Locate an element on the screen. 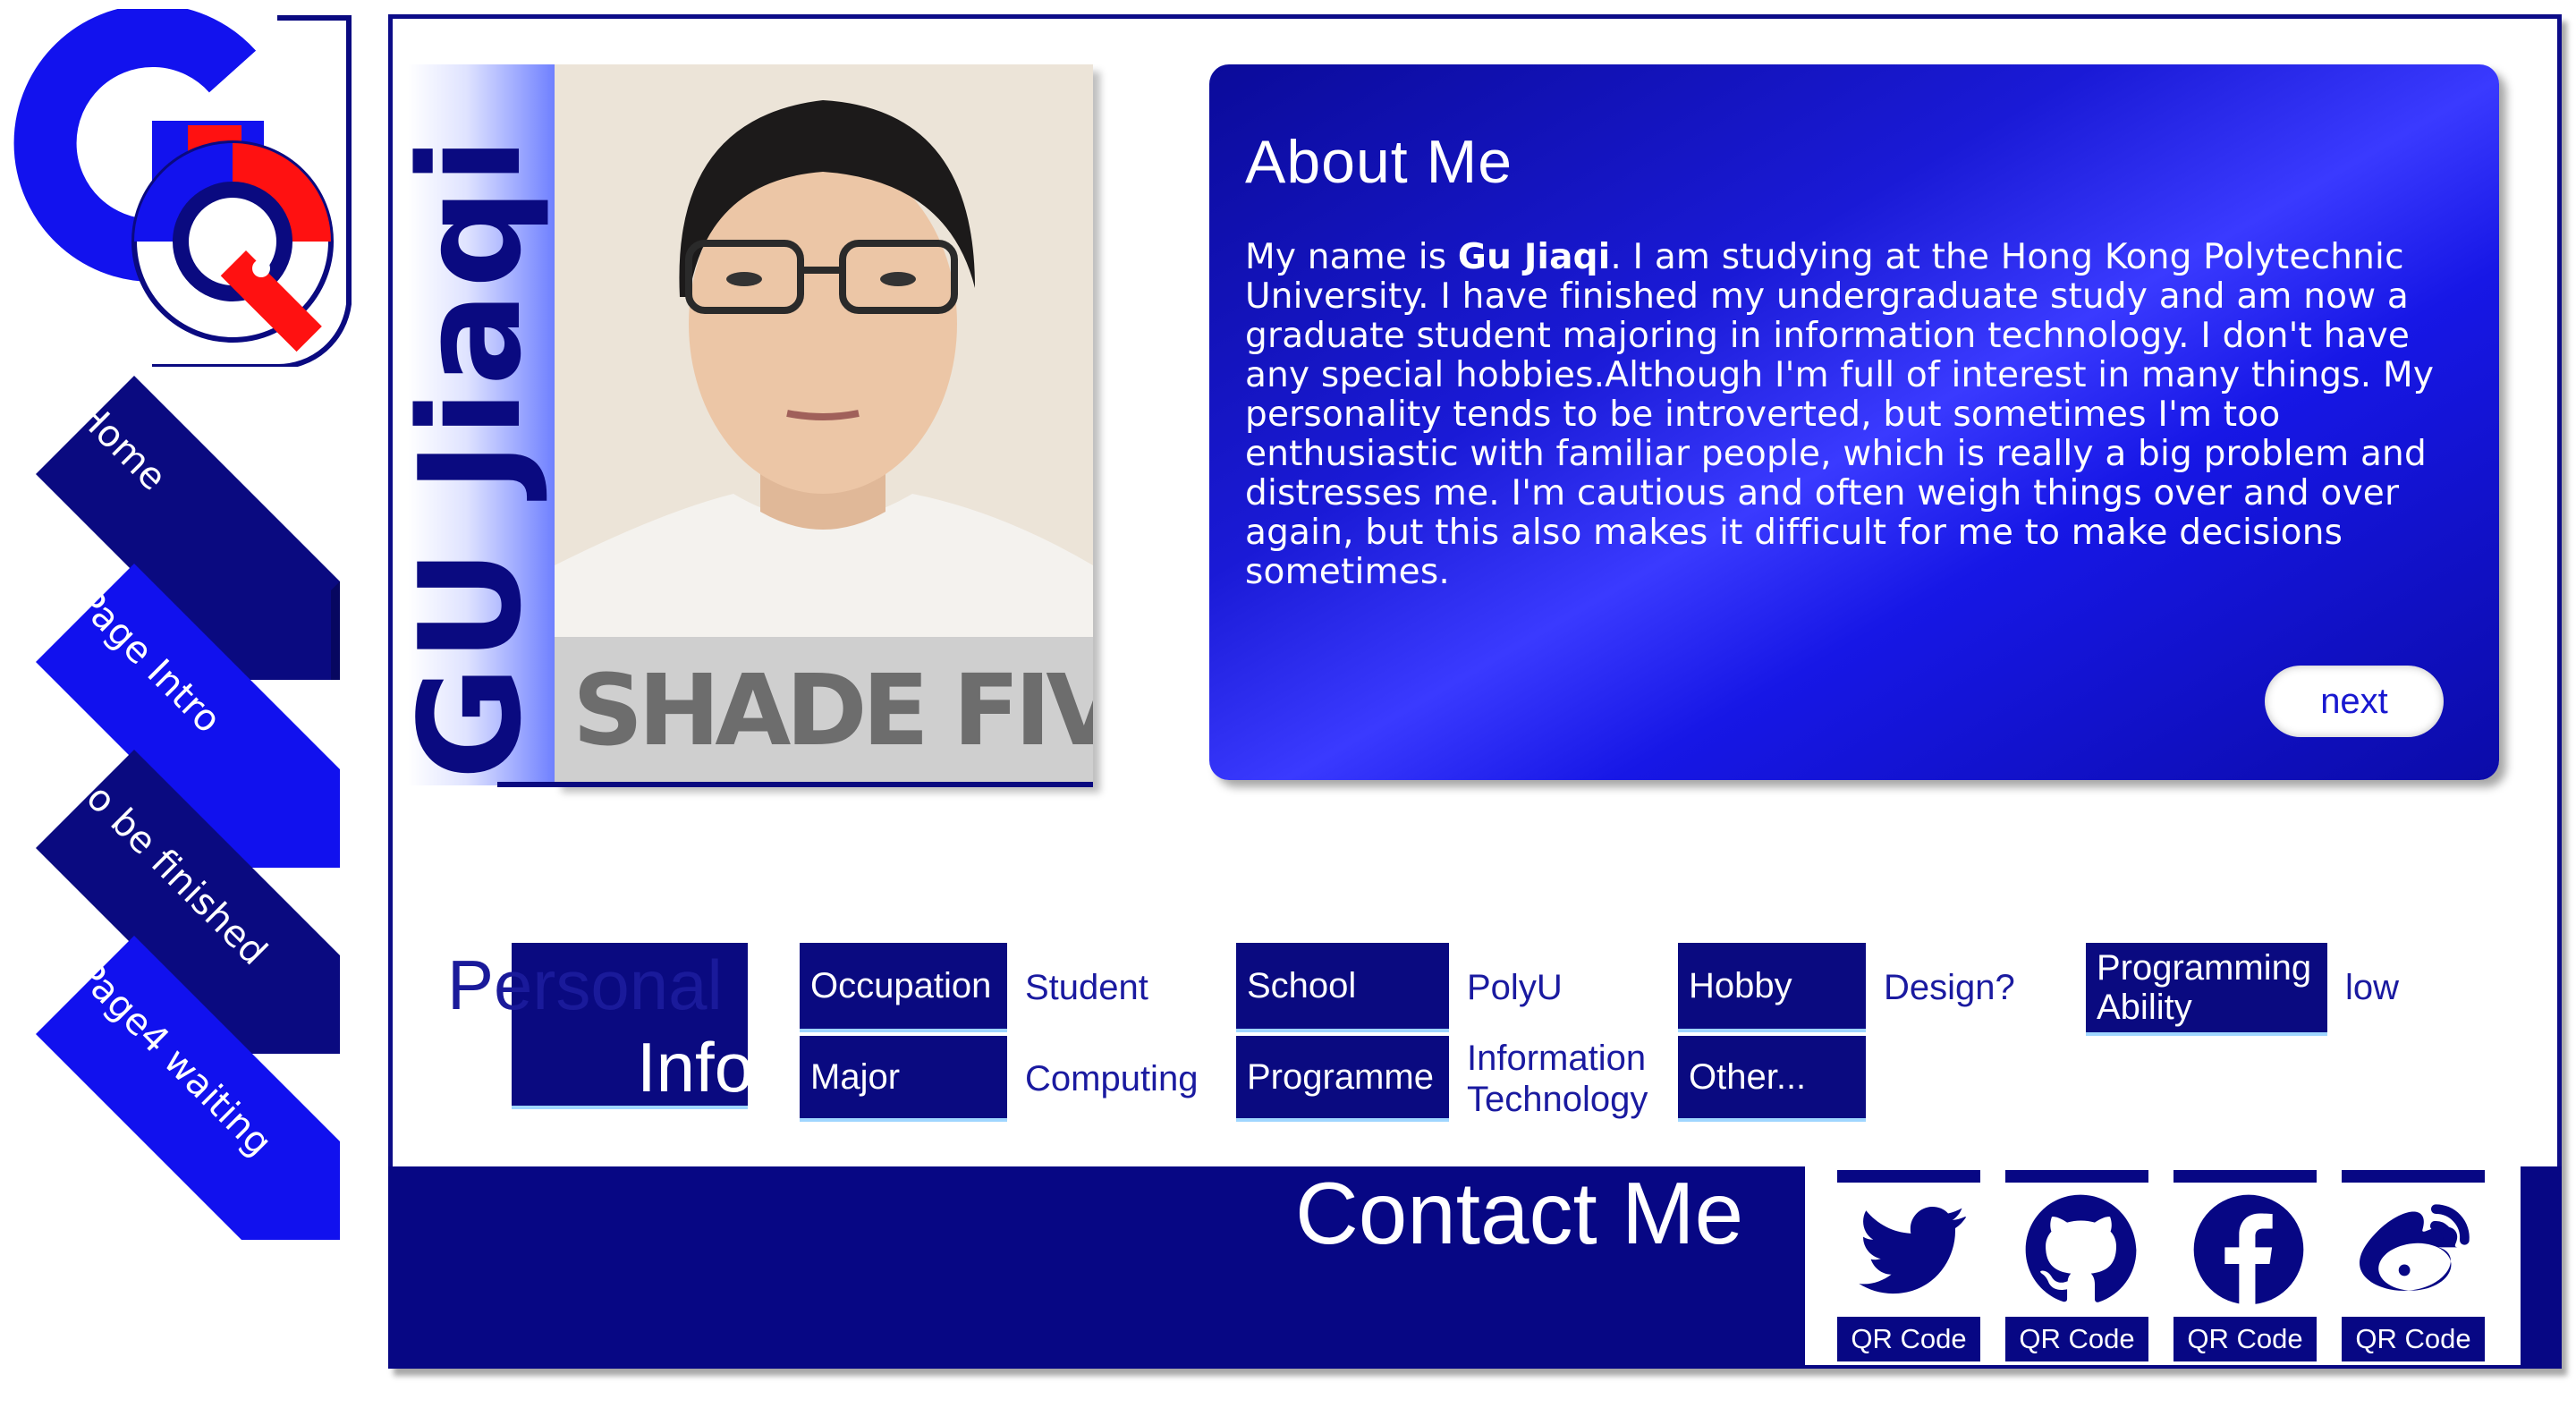 This screenshot has height=1408, width=2576. occupation-label: Occupation is located at coordinates (903, 988).